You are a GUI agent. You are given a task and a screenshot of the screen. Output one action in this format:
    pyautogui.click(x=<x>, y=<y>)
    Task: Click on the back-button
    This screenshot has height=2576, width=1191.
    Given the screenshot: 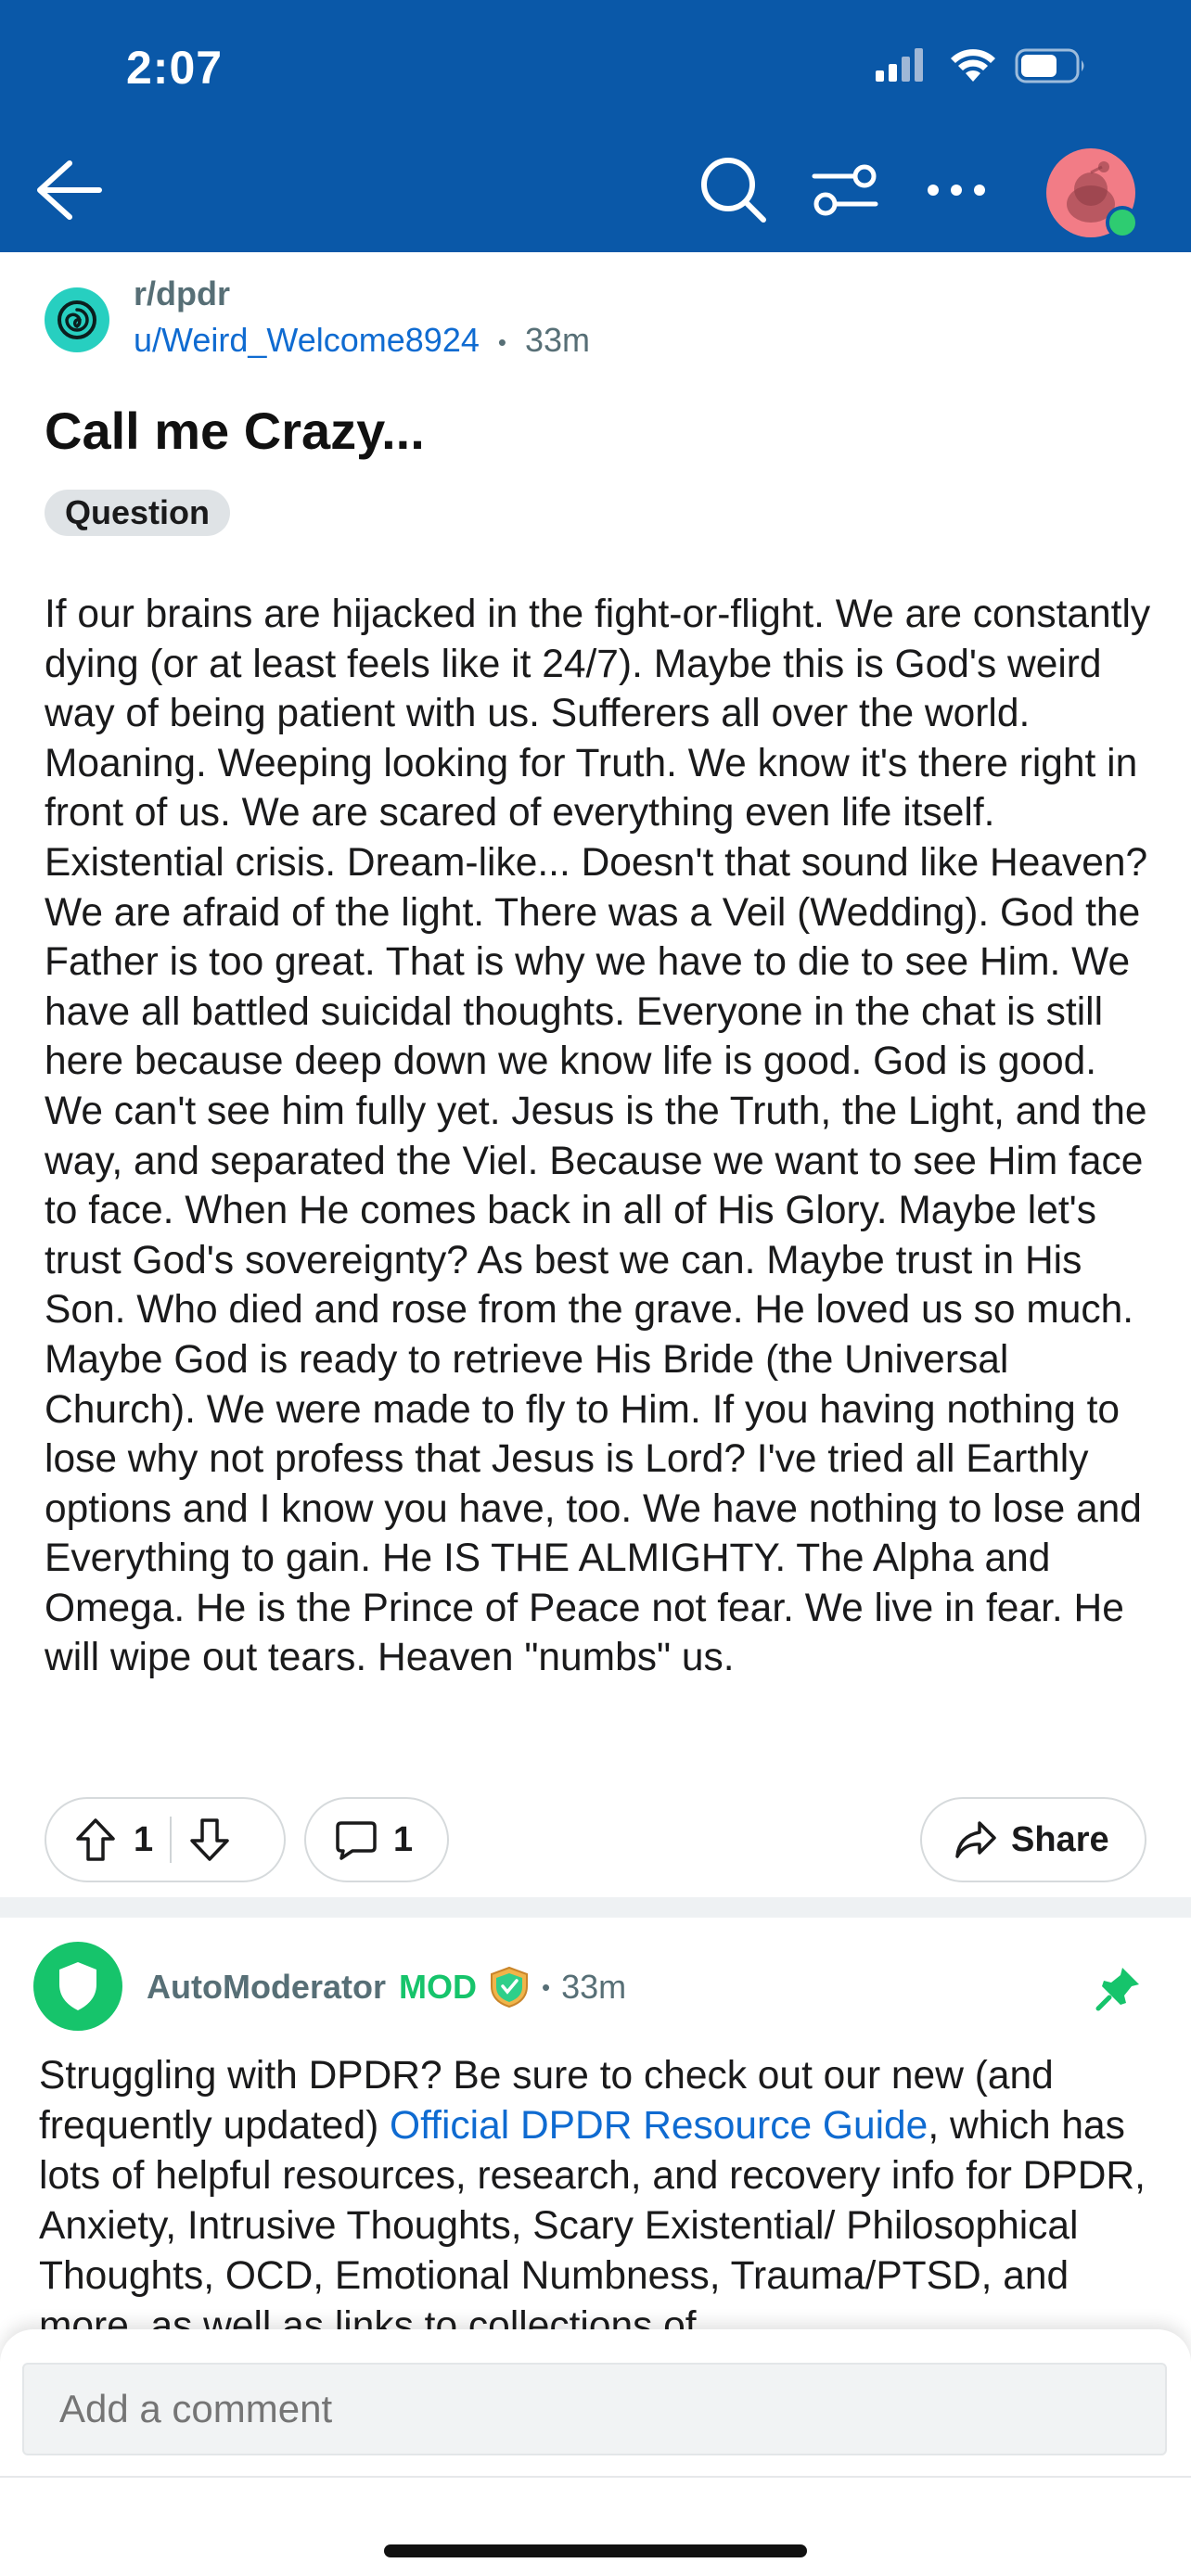 What is the action you would take?
    pyautogui.click(x=67, y=190)
    